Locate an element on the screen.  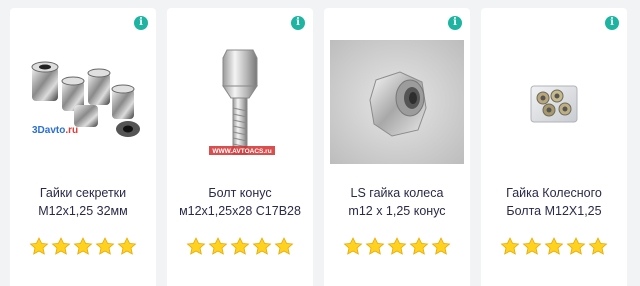
product-title-line: Гайка Колесного is located at coordinates (554, 193).